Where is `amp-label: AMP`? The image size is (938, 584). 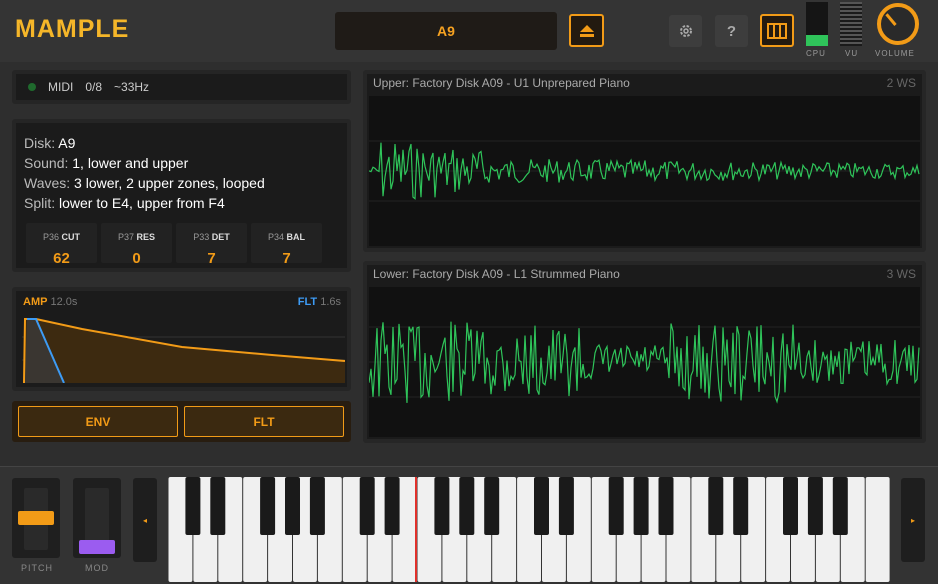
amp-label: AMP is located at coordinates (35, 302).